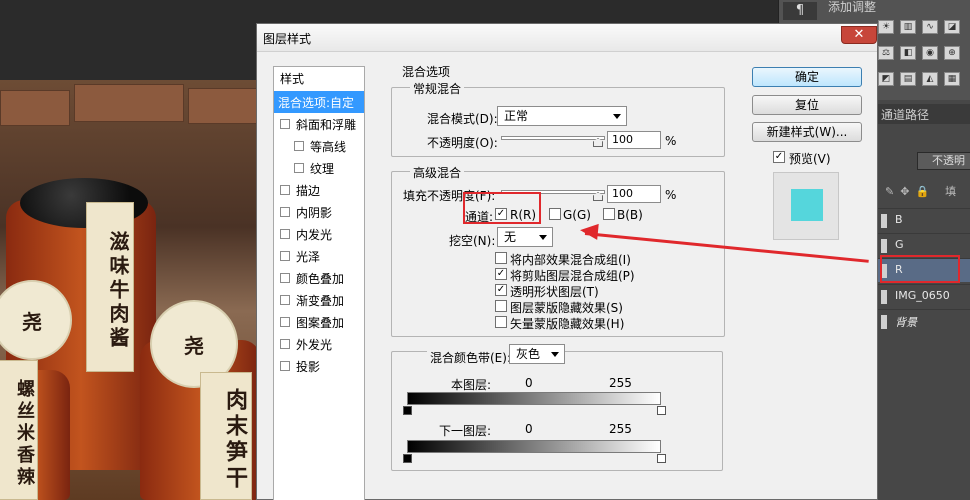  I want to click on style-item: 图案叠加, so click(319, 322).